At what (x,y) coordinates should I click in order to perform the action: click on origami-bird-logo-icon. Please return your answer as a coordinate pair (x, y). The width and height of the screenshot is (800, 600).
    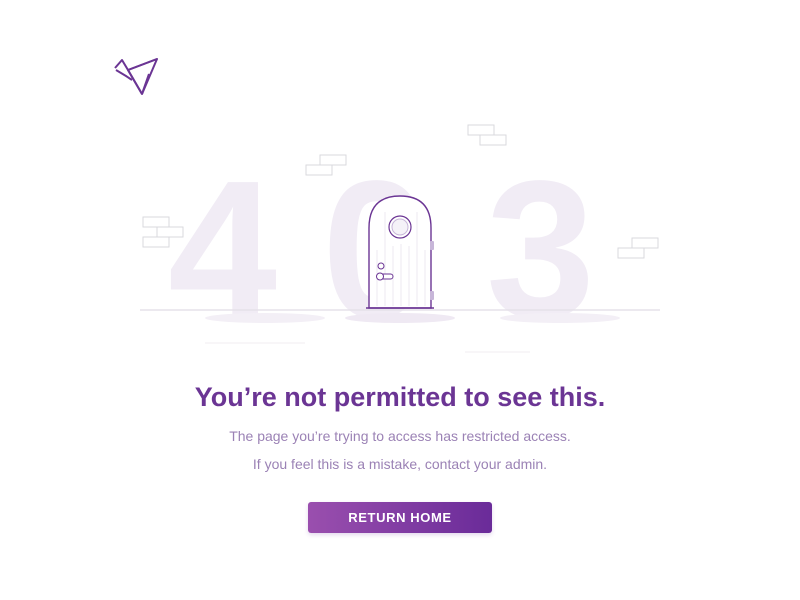
    Looking at the image, I should click on (136, 75).